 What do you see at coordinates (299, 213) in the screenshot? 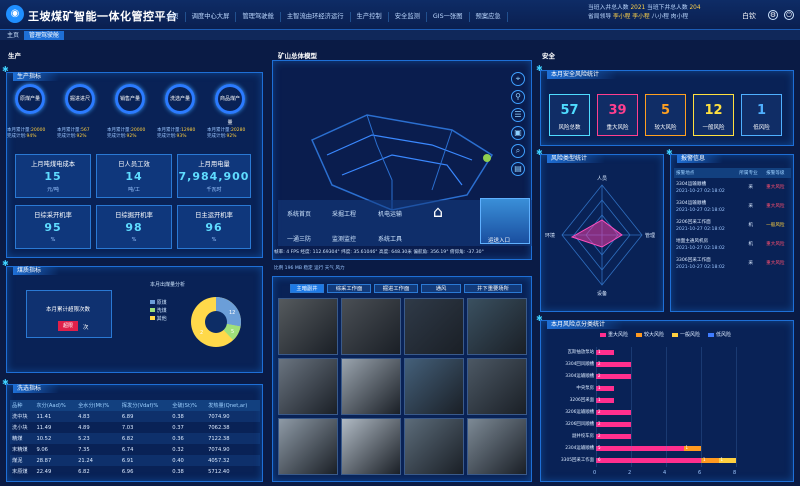
I see `system-button: 系统首页` at bounding box center [299, 213].